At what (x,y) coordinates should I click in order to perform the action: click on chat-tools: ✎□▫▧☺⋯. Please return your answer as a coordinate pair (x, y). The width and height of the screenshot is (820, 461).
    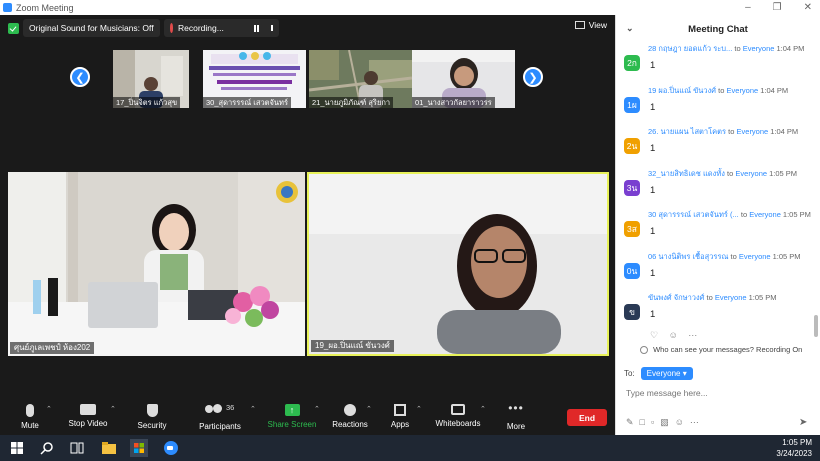
    Looking at the image, I should click on (665, 422).